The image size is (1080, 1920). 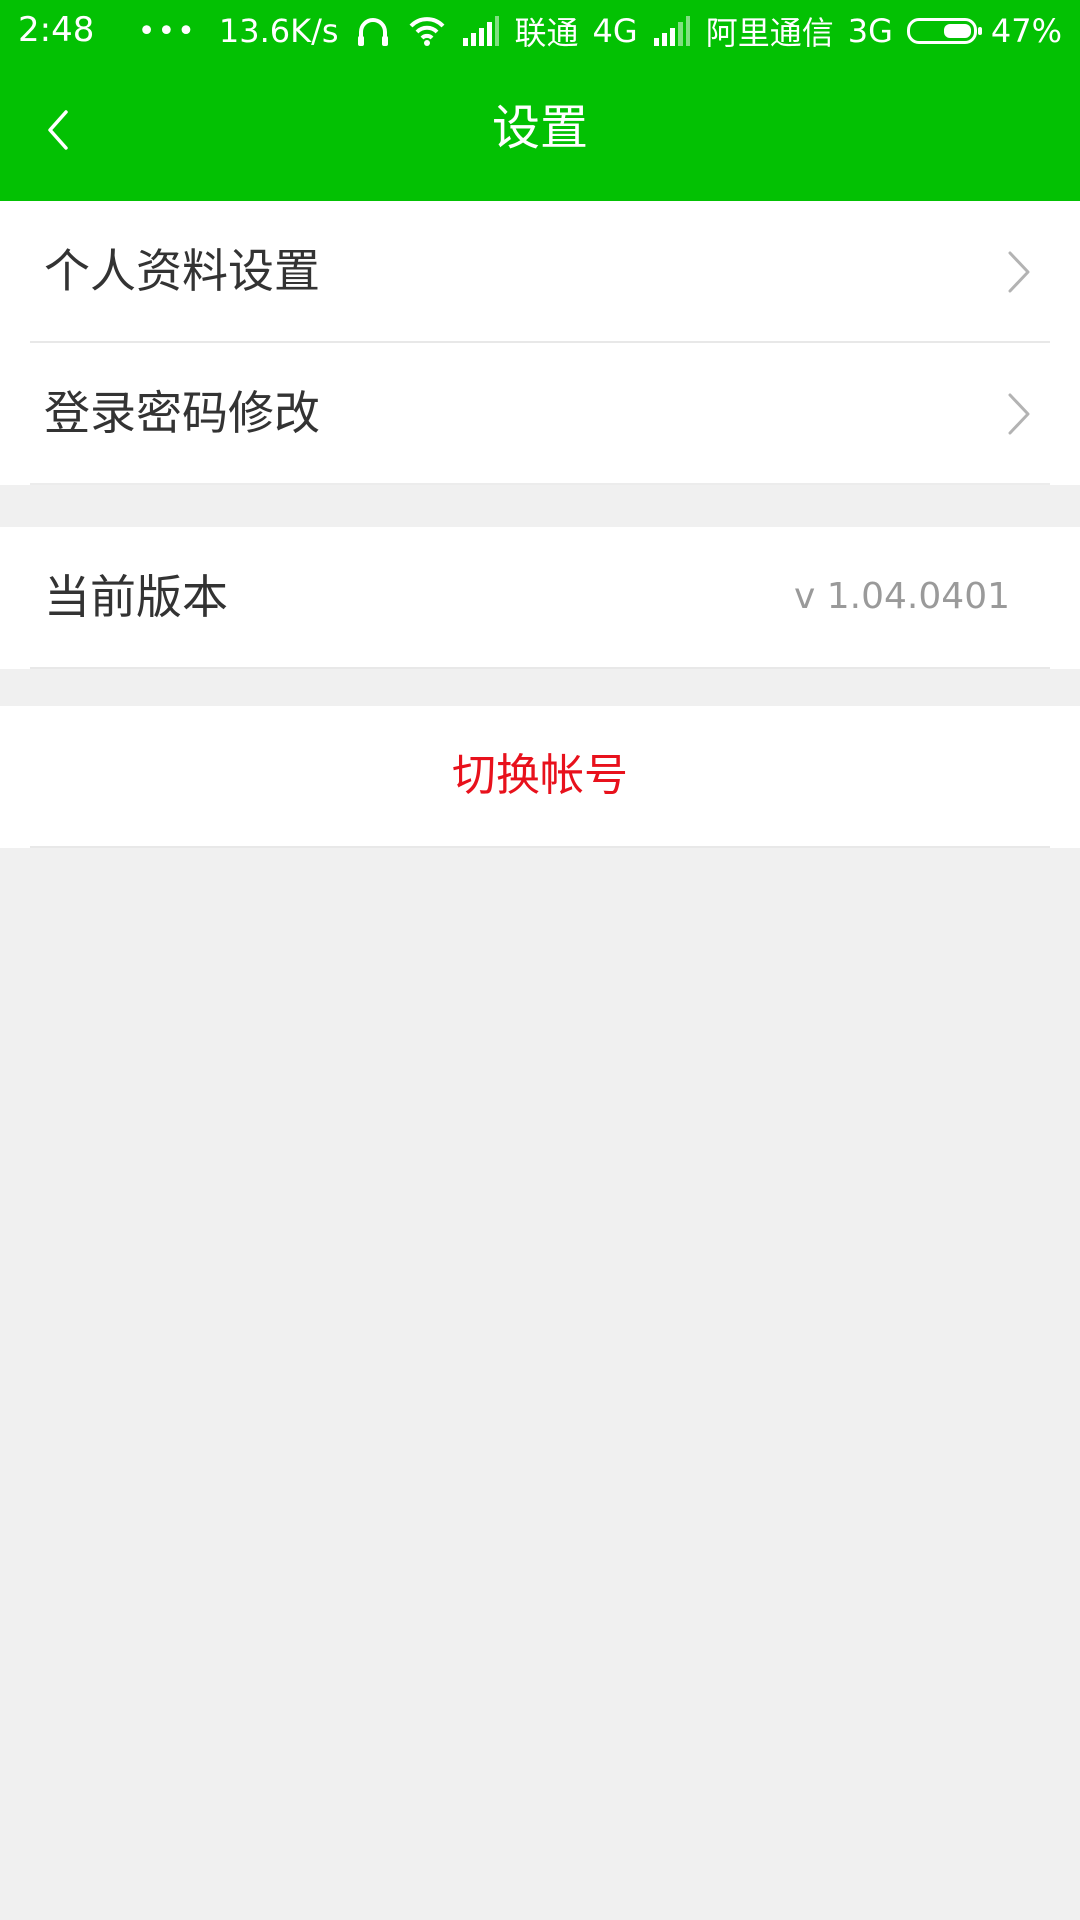 I want to click on headphones-icon, so click(x=373, y=31).